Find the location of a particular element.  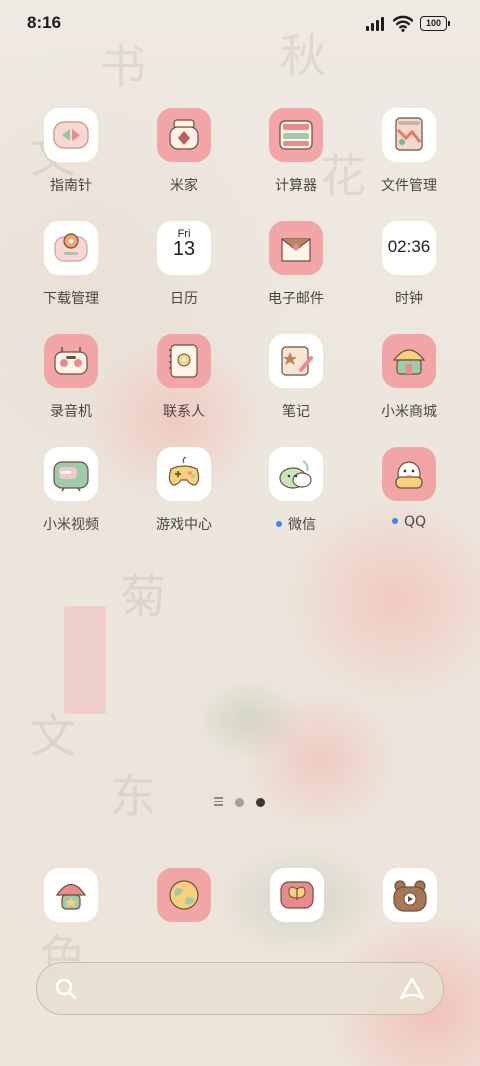

app-label: 计算器 is located at coordinates (296, 186).